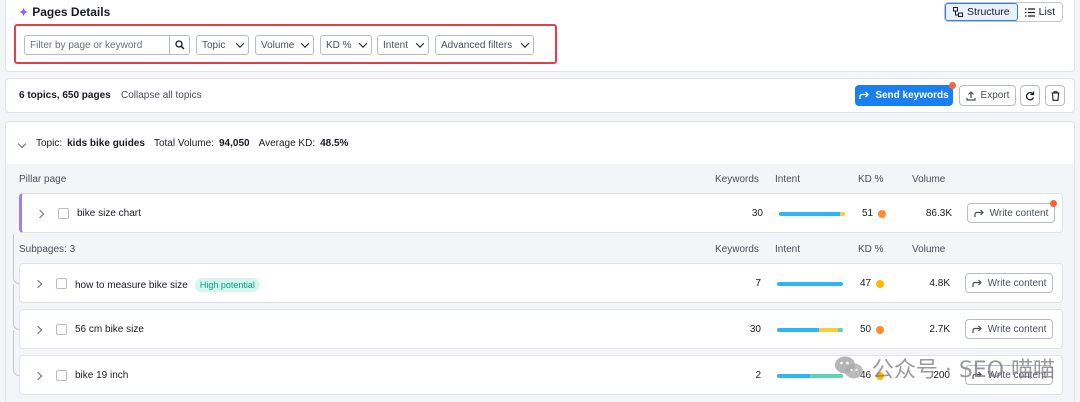 The height and width of the screenshot is (402, 1080). Describe the element at coordinates (866, 375) in the screenshot. I see `kd-value: 46` at that location.